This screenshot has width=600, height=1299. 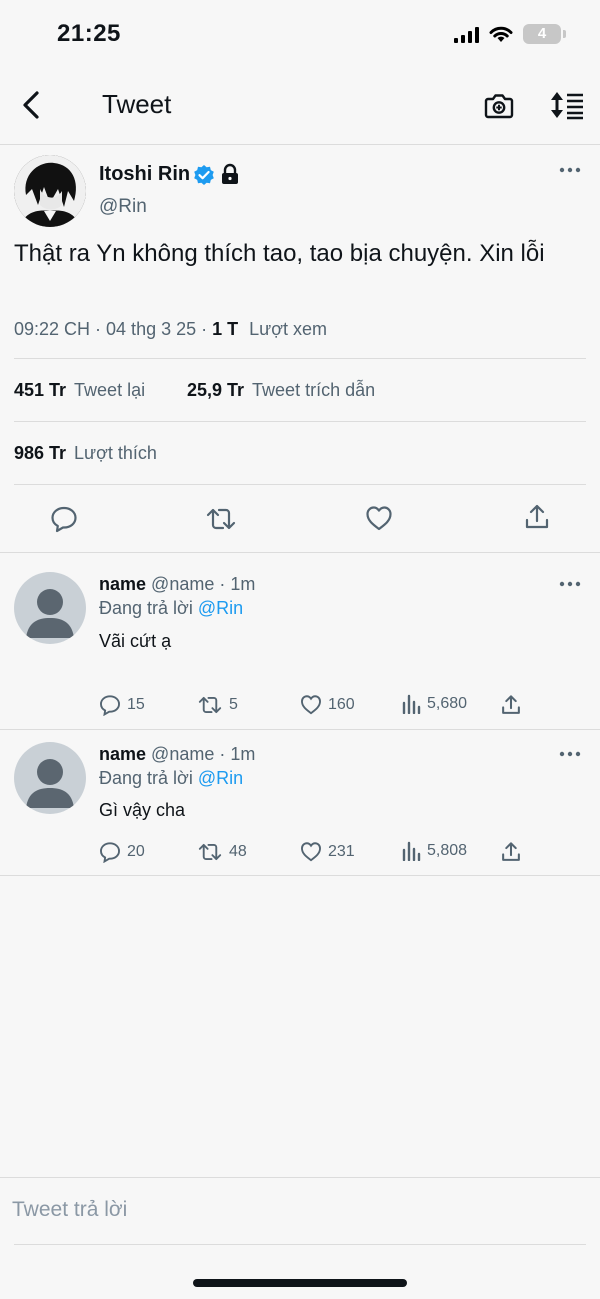 What do you see at coordinates (31, 105) in the screenshot?
I see `back-arrow-icon` at bounding box center [31, 105].